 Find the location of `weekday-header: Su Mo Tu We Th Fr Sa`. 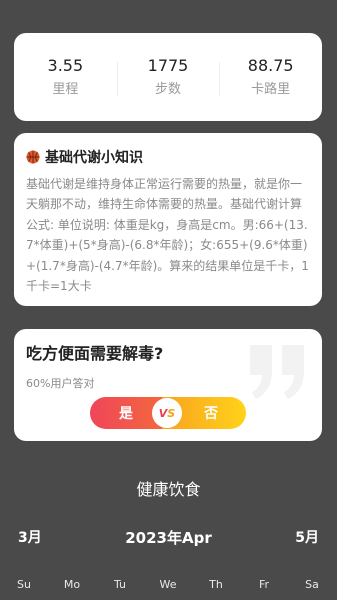

weekday-header: Su Mo Tu We Th Fr Sa is located at coordinates (168, 585).